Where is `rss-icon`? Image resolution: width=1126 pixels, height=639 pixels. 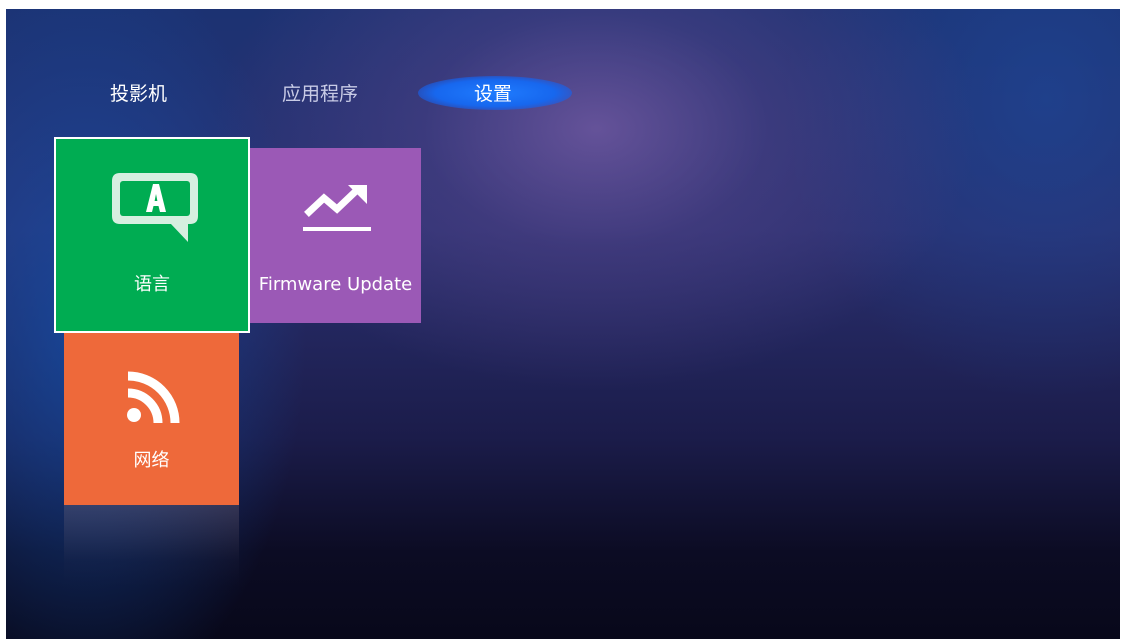
rss-icon is located at coordinates (153, 397).